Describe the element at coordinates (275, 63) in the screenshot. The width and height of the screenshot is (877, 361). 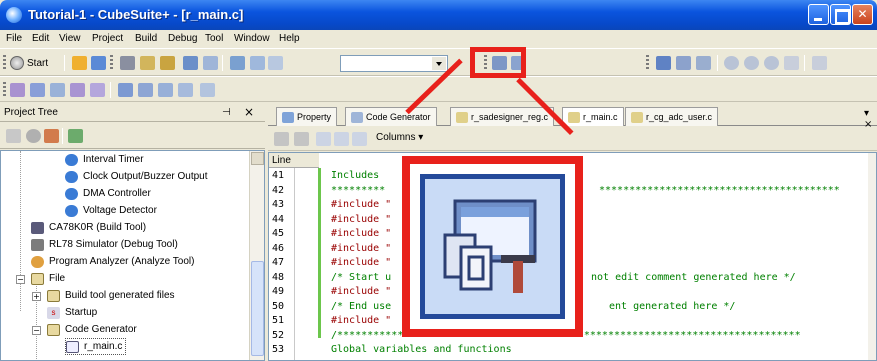
I see `replace-icon` at that location.